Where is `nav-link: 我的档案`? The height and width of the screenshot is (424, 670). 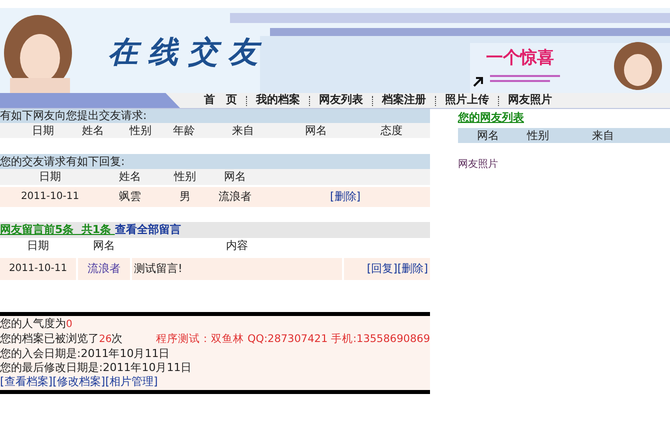 nav-link: 我的档案 is located at coordinates (278, 100).